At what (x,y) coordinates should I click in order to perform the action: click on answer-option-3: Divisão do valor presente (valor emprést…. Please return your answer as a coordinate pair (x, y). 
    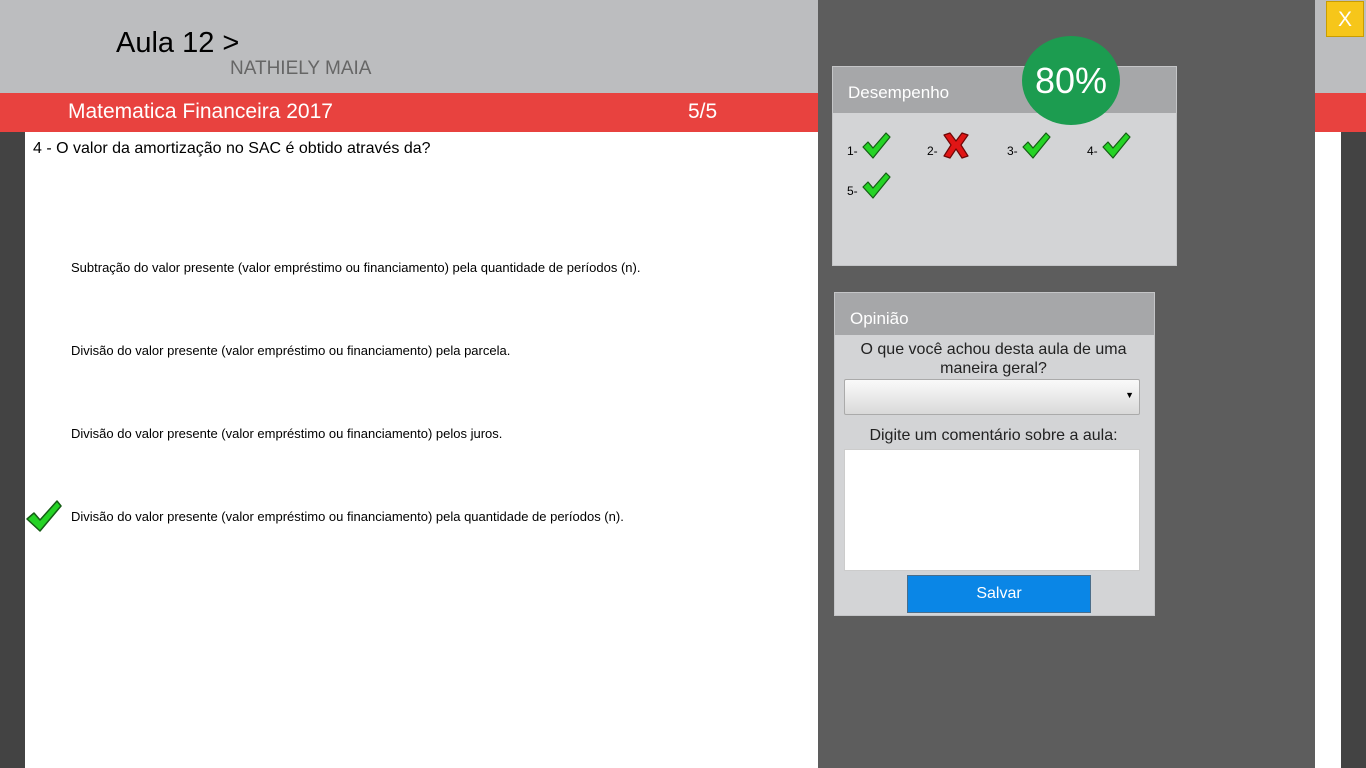
    Looking at the image, I should click on (286, 433).